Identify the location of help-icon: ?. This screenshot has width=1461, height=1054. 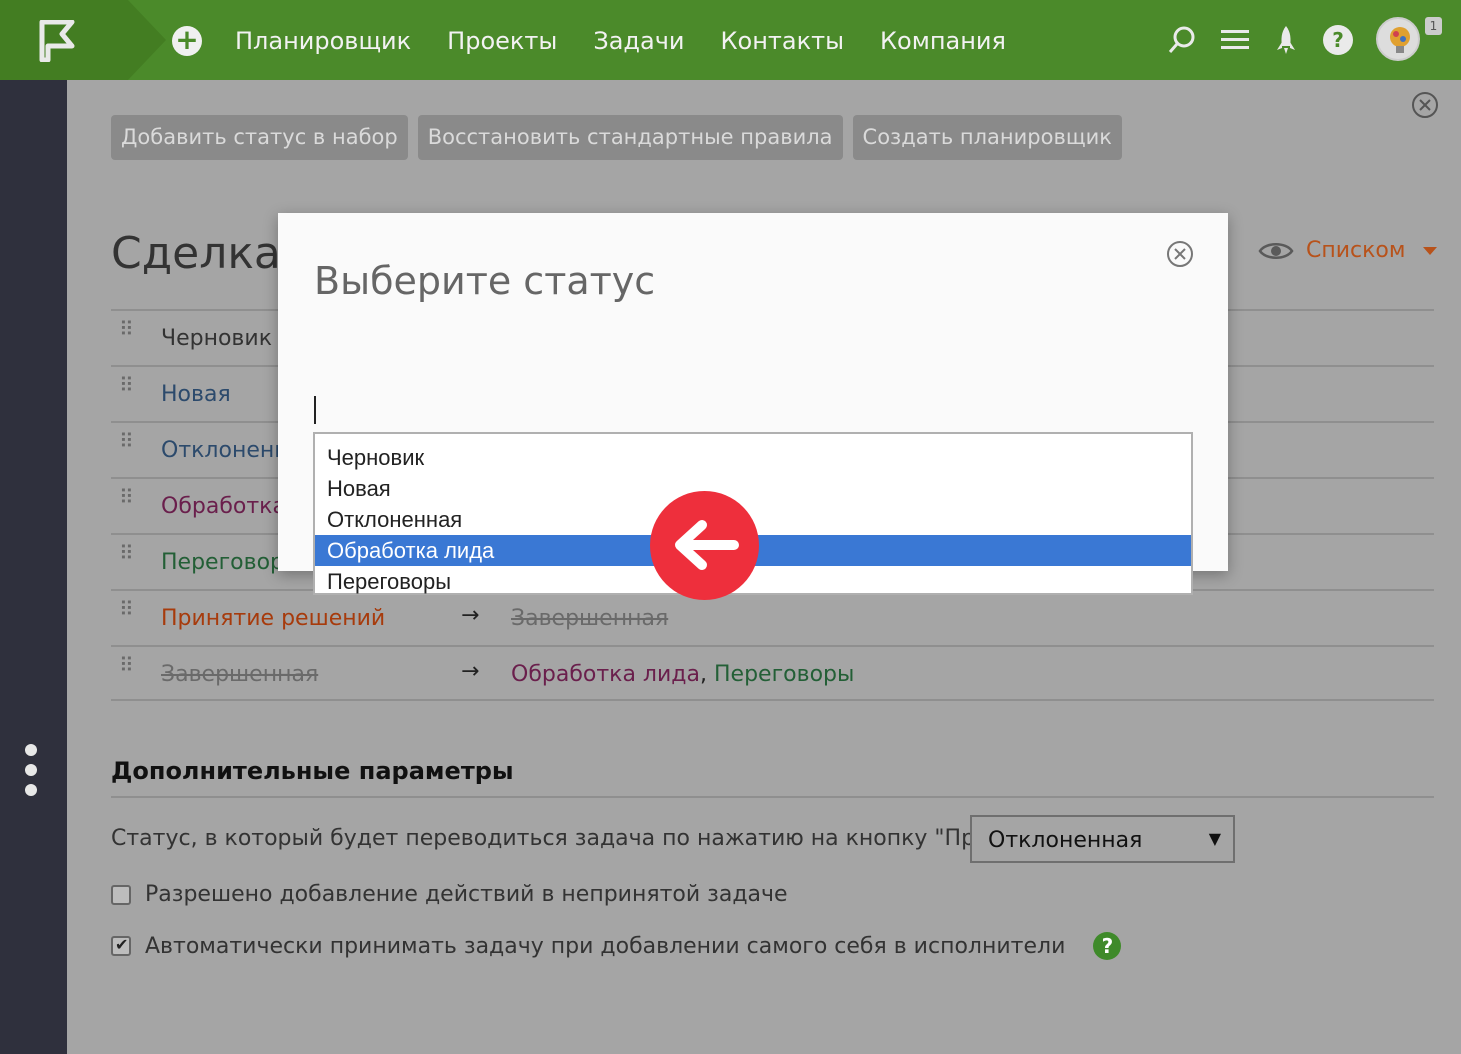
(1338, 40).